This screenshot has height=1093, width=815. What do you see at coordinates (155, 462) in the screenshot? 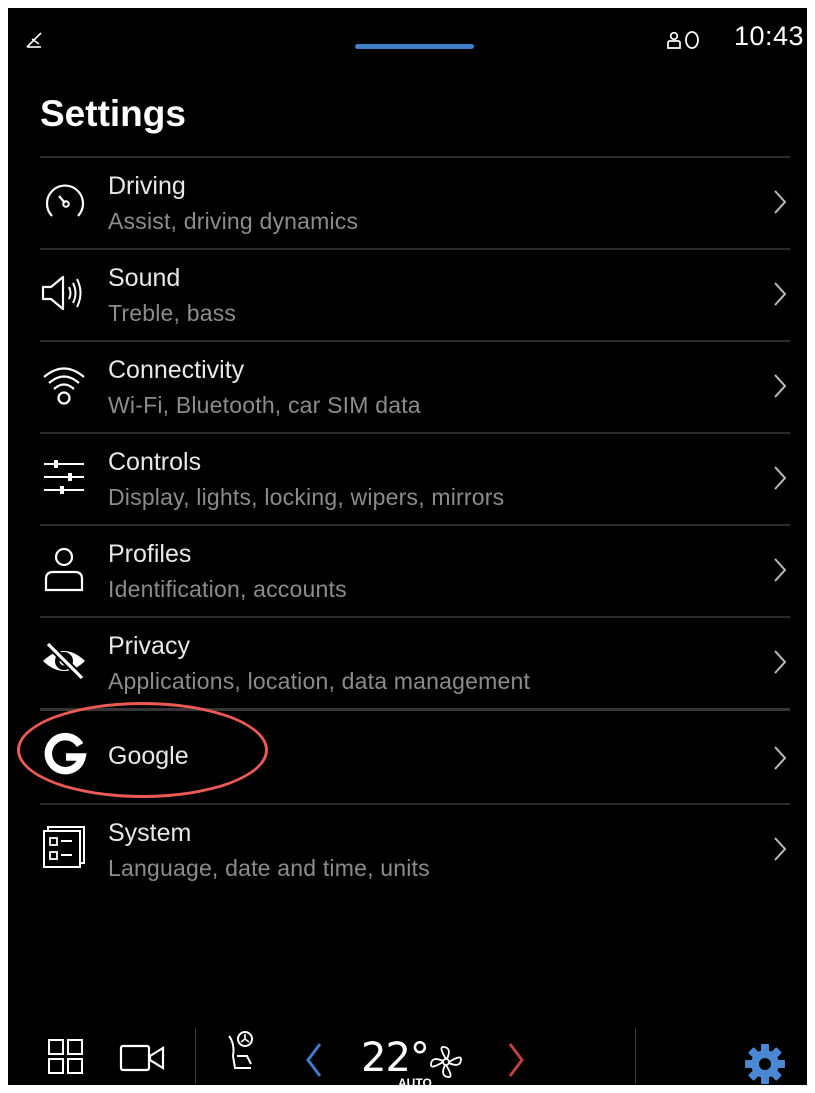
I see `menu-item-title: Controls` at bounding box center [155, 462].